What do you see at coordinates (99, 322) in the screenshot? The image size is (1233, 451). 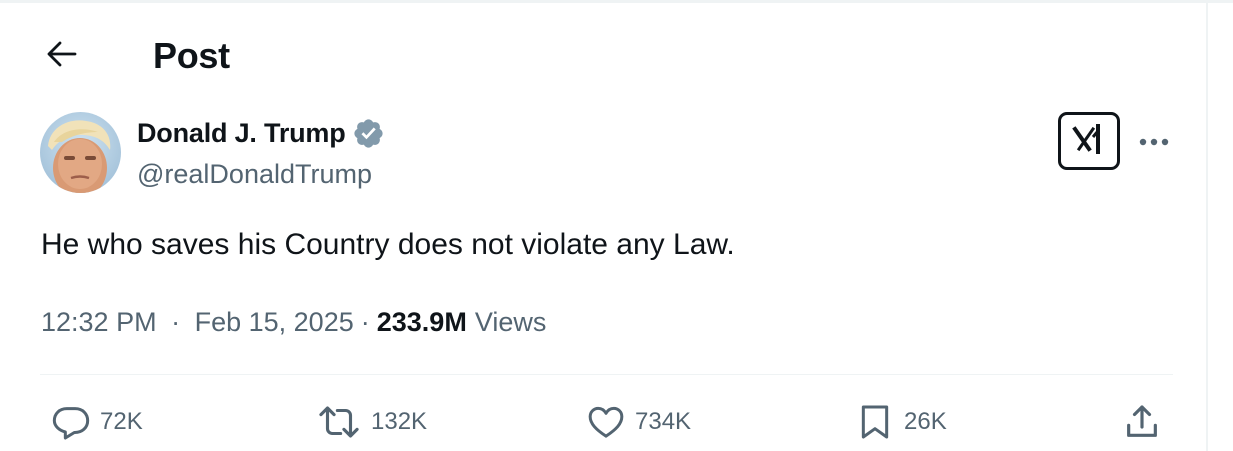 I see `post-time: 12:32 PM` at bounding box center [99, 322].